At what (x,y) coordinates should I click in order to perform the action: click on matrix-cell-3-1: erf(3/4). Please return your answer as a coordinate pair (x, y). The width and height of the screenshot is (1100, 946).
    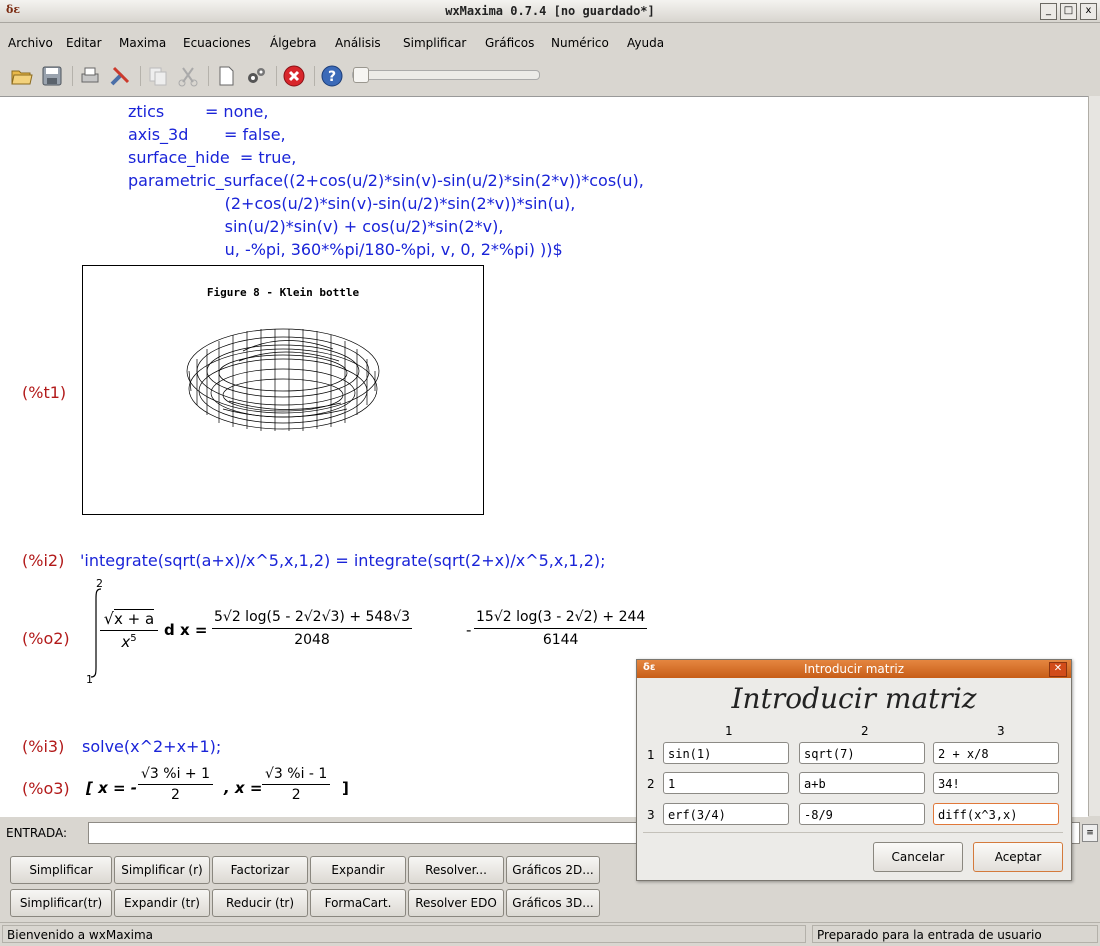
    Looking at the image, I should click on (726, 814).